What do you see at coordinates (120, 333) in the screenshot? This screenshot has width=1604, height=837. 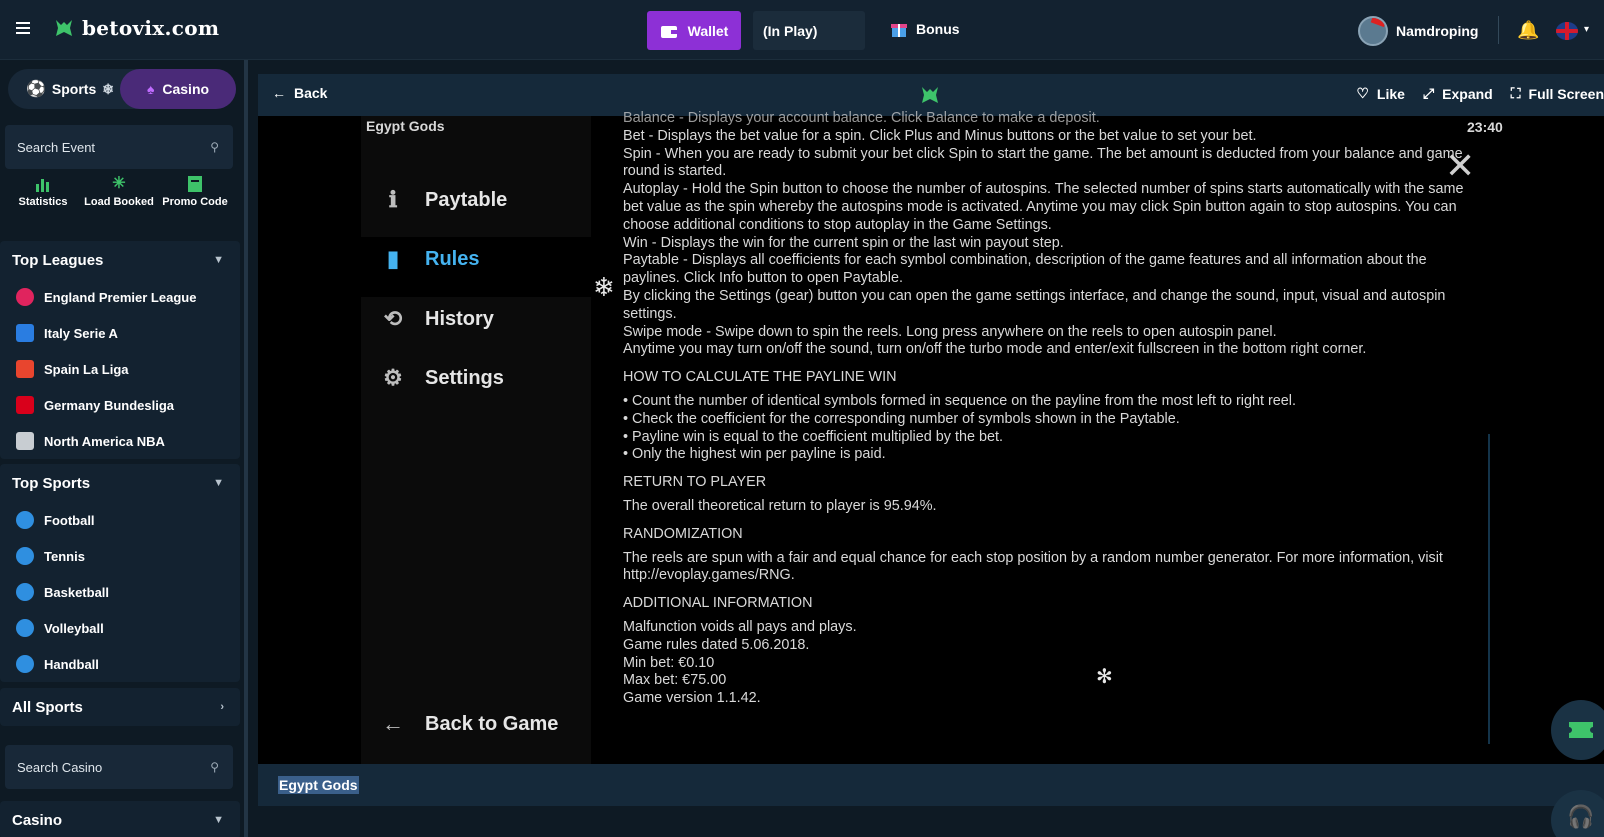 I see `league-item-italy-serie-a: Italy Serie A` at bounding box center [120, 333].